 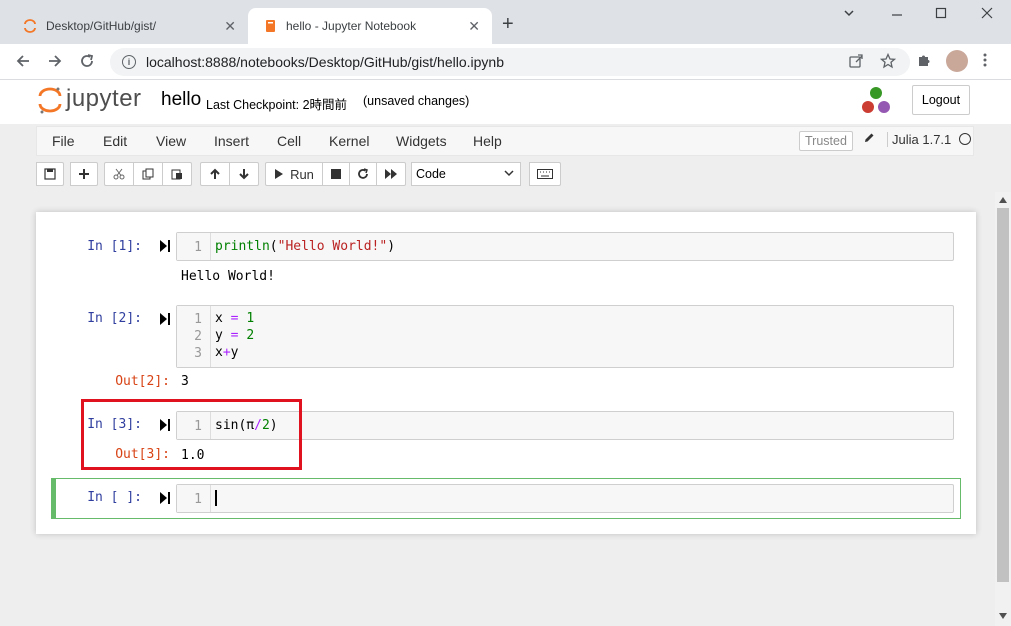 I want to click on cell-prompt: In [1]:, so click(x=114, y=246).